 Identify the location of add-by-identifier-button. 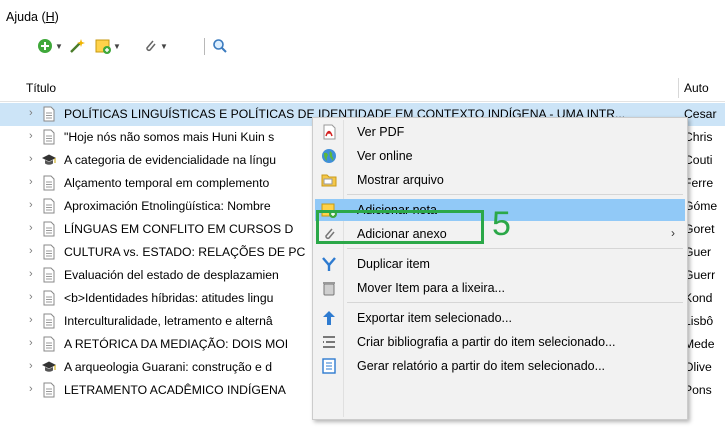
(77, 46).